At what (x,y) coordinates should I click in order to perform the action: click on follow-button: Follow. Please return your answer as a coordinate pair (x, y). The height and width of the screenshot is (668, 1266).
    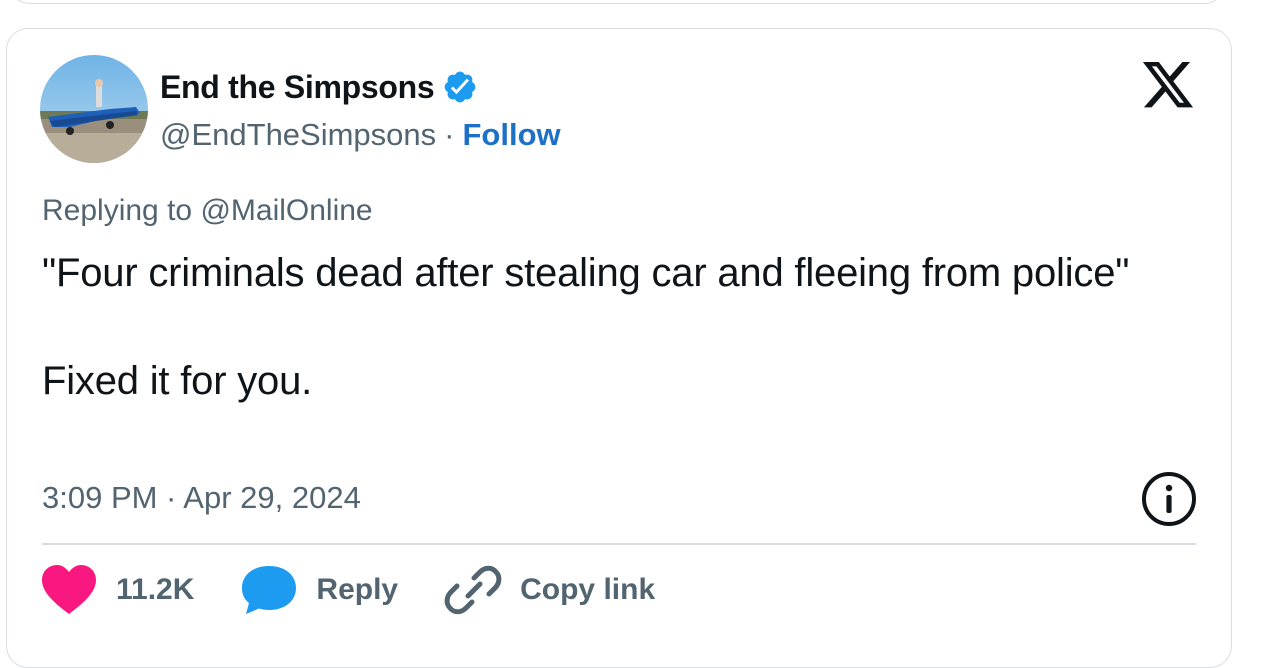
    Looking at the image, I should click on (511, 135).